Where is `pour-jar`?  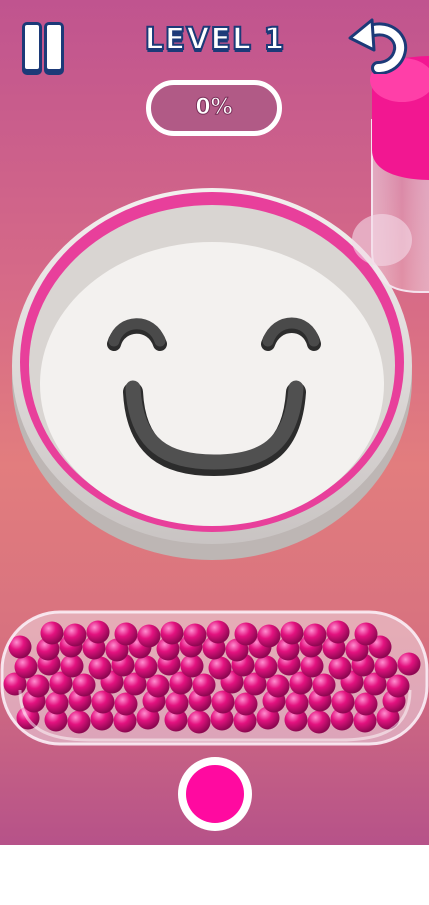
pour-jar is located at coordinates (390, 174).